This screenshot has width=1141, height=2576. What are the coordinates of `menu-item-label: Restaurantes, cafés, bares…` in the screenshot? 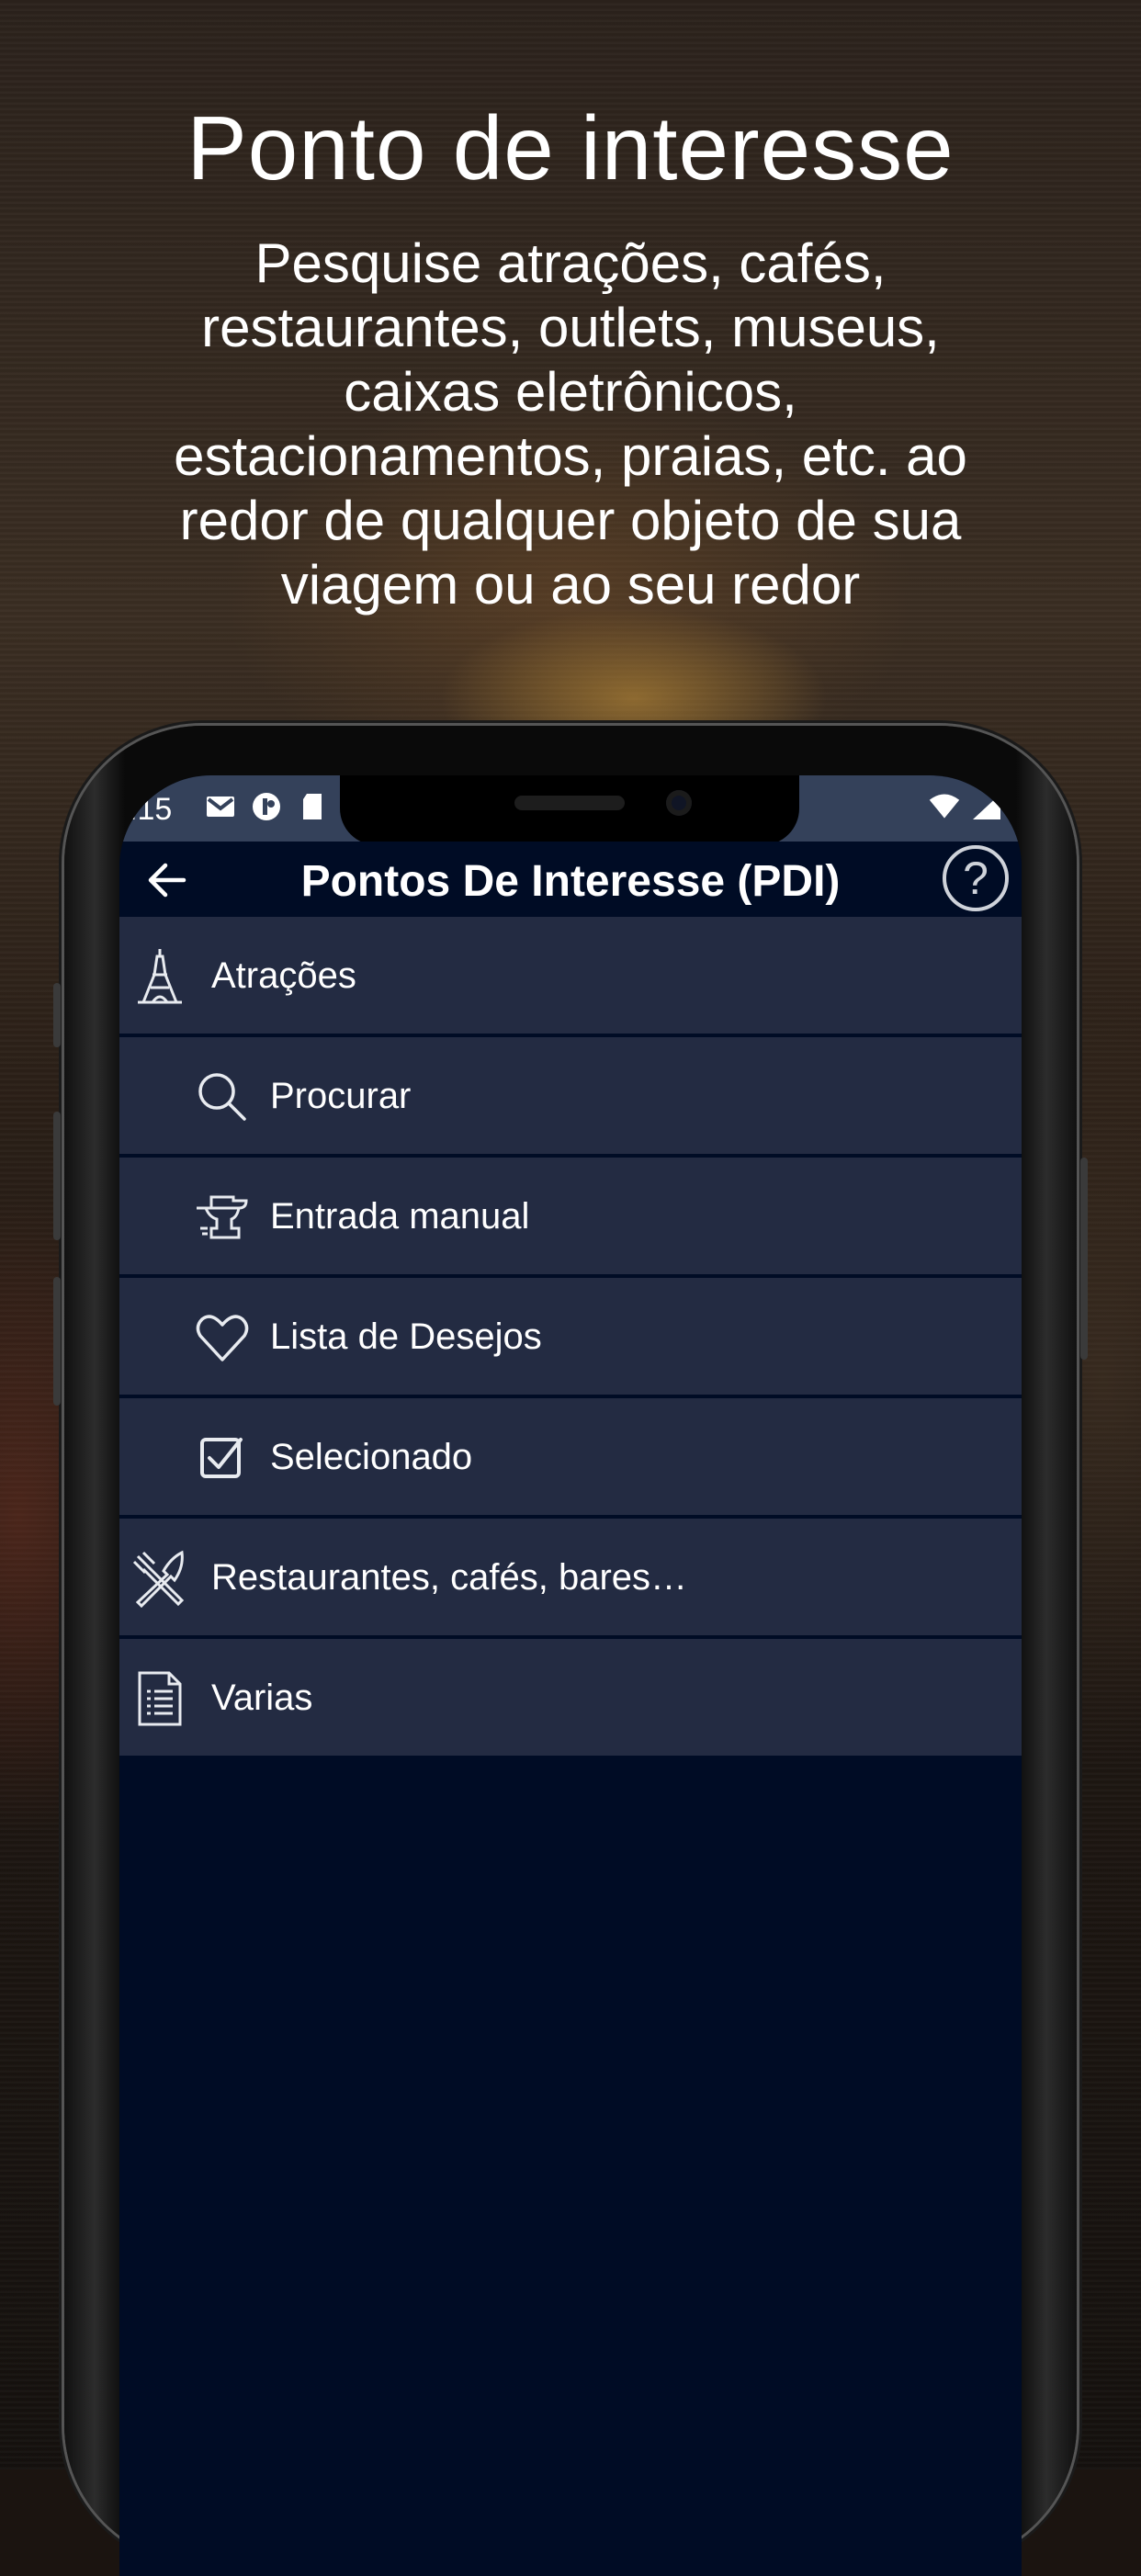 It's located at (449, 1577).